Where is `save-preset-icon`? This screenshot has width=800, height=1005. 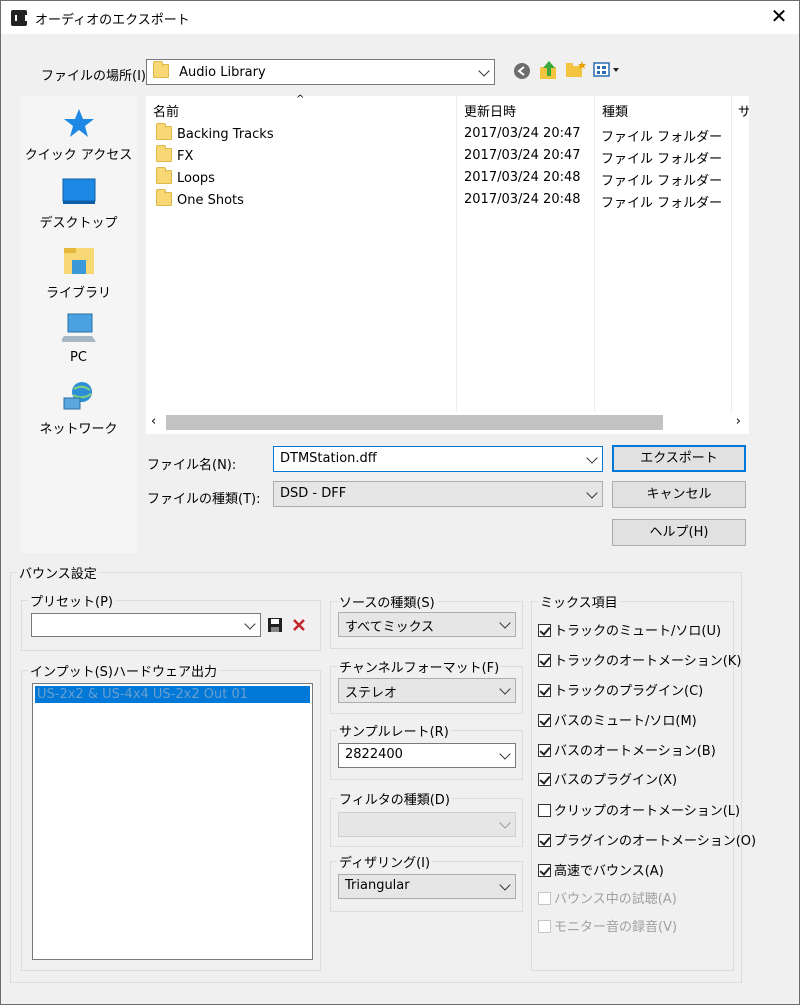
save-preset-icon is located at coordinates (275, 625).